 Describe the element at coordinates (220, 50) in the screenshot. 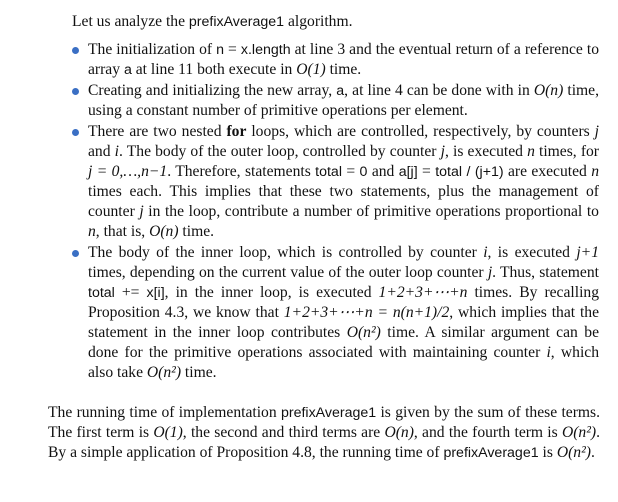

I see `code-term: n` at that location.